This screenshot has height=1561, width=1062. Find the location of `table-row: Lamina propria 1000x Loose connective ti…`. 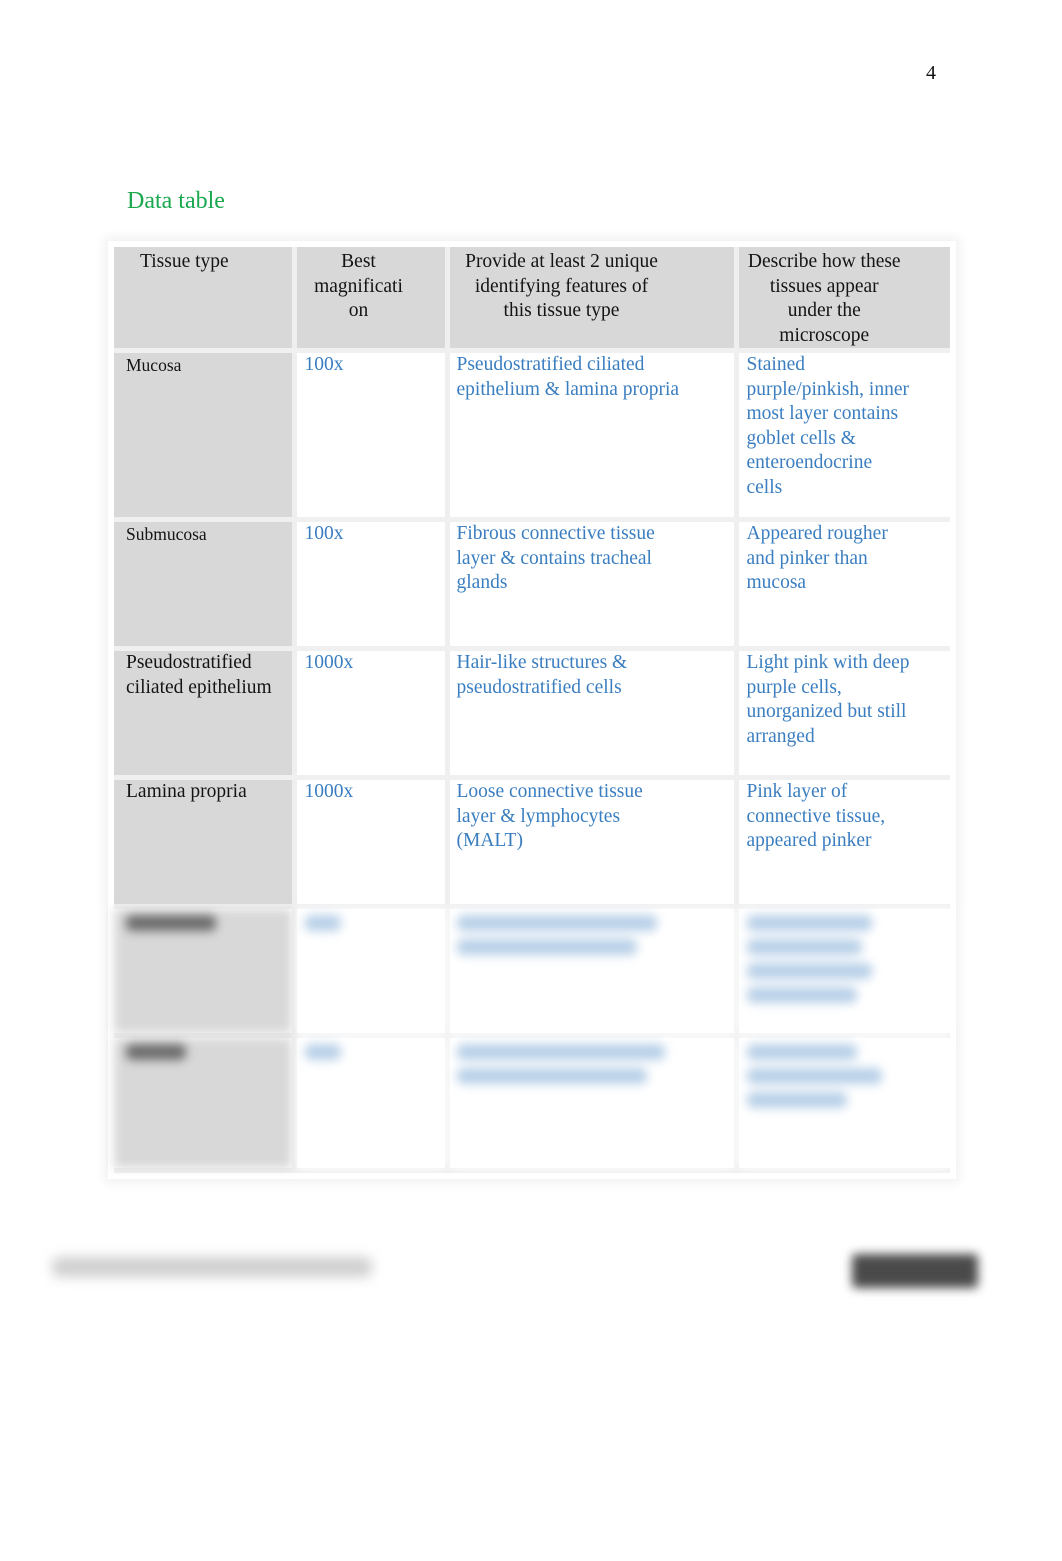

table-row: Lamina propria 1000x Loose connective ti… is located at coordinates (532, 843).